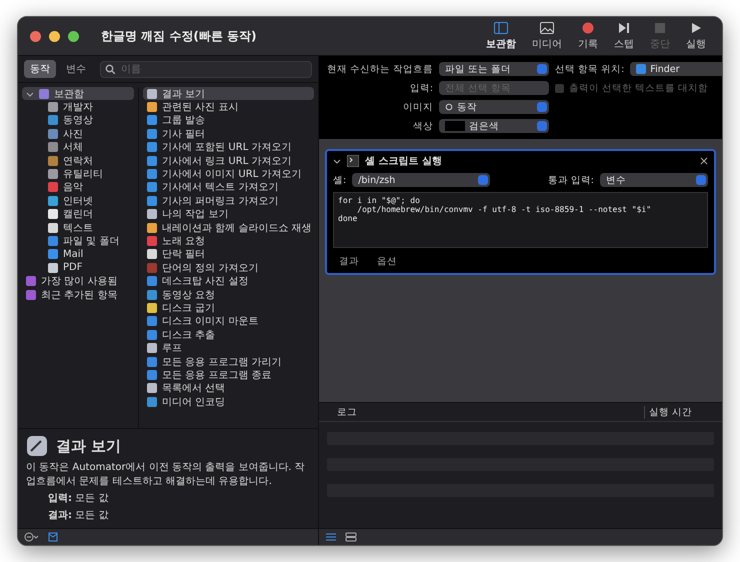  What do you see at coordinates (78, 134) in the screenshot?
I see `category-item: 사진` at bounding box center [78, 134].